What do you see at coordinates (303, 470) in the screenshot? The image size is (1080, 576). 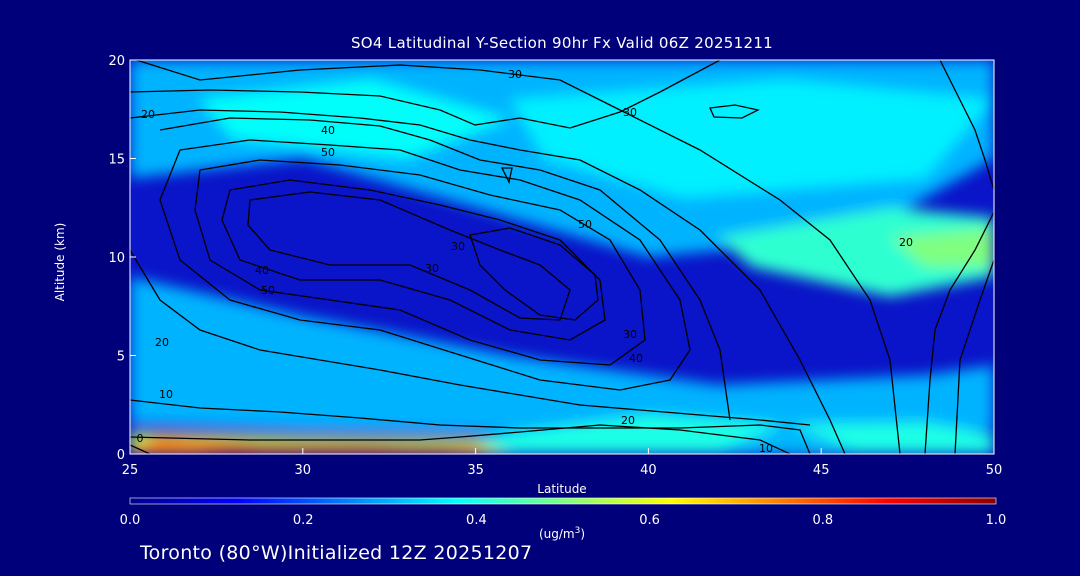 I see `x-tick-label: 30` at bounding box center [303, 470].